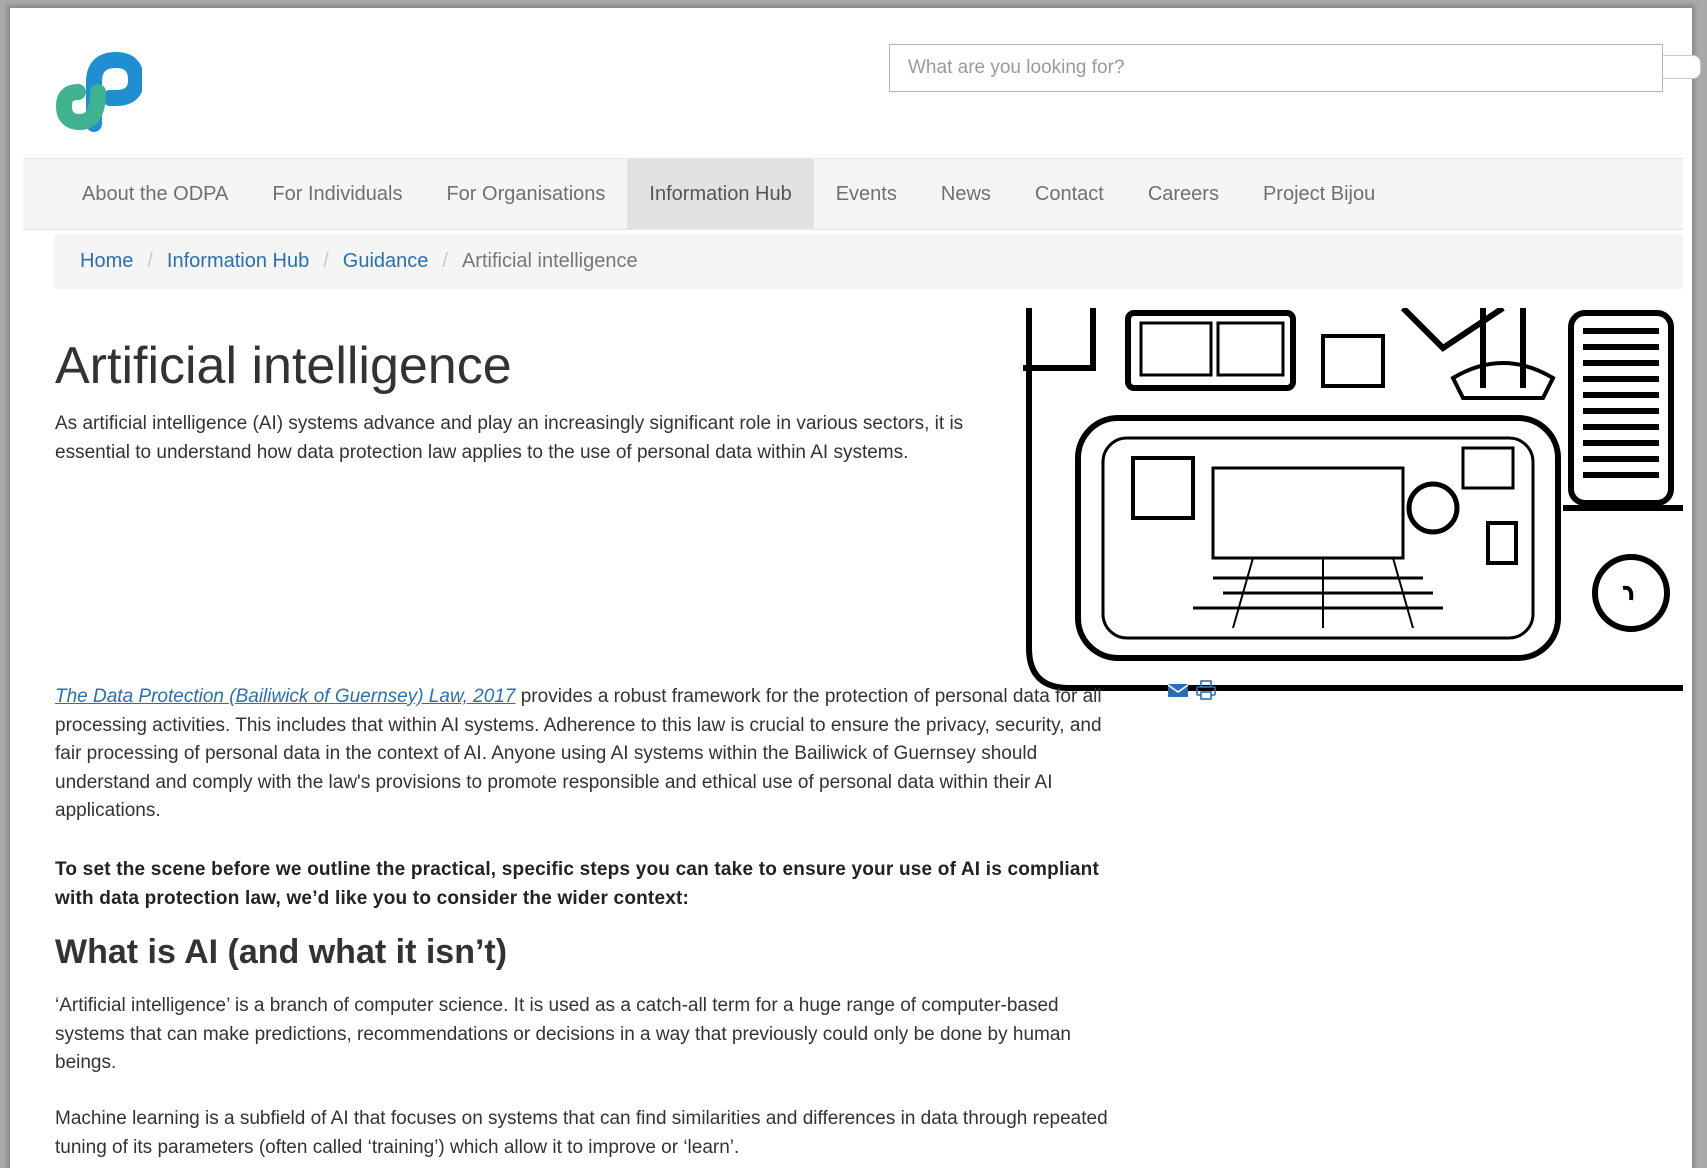 This screenshot has height=1168, width=1707. I want to click on nav-about: About the ODPA, so click(155, 194).